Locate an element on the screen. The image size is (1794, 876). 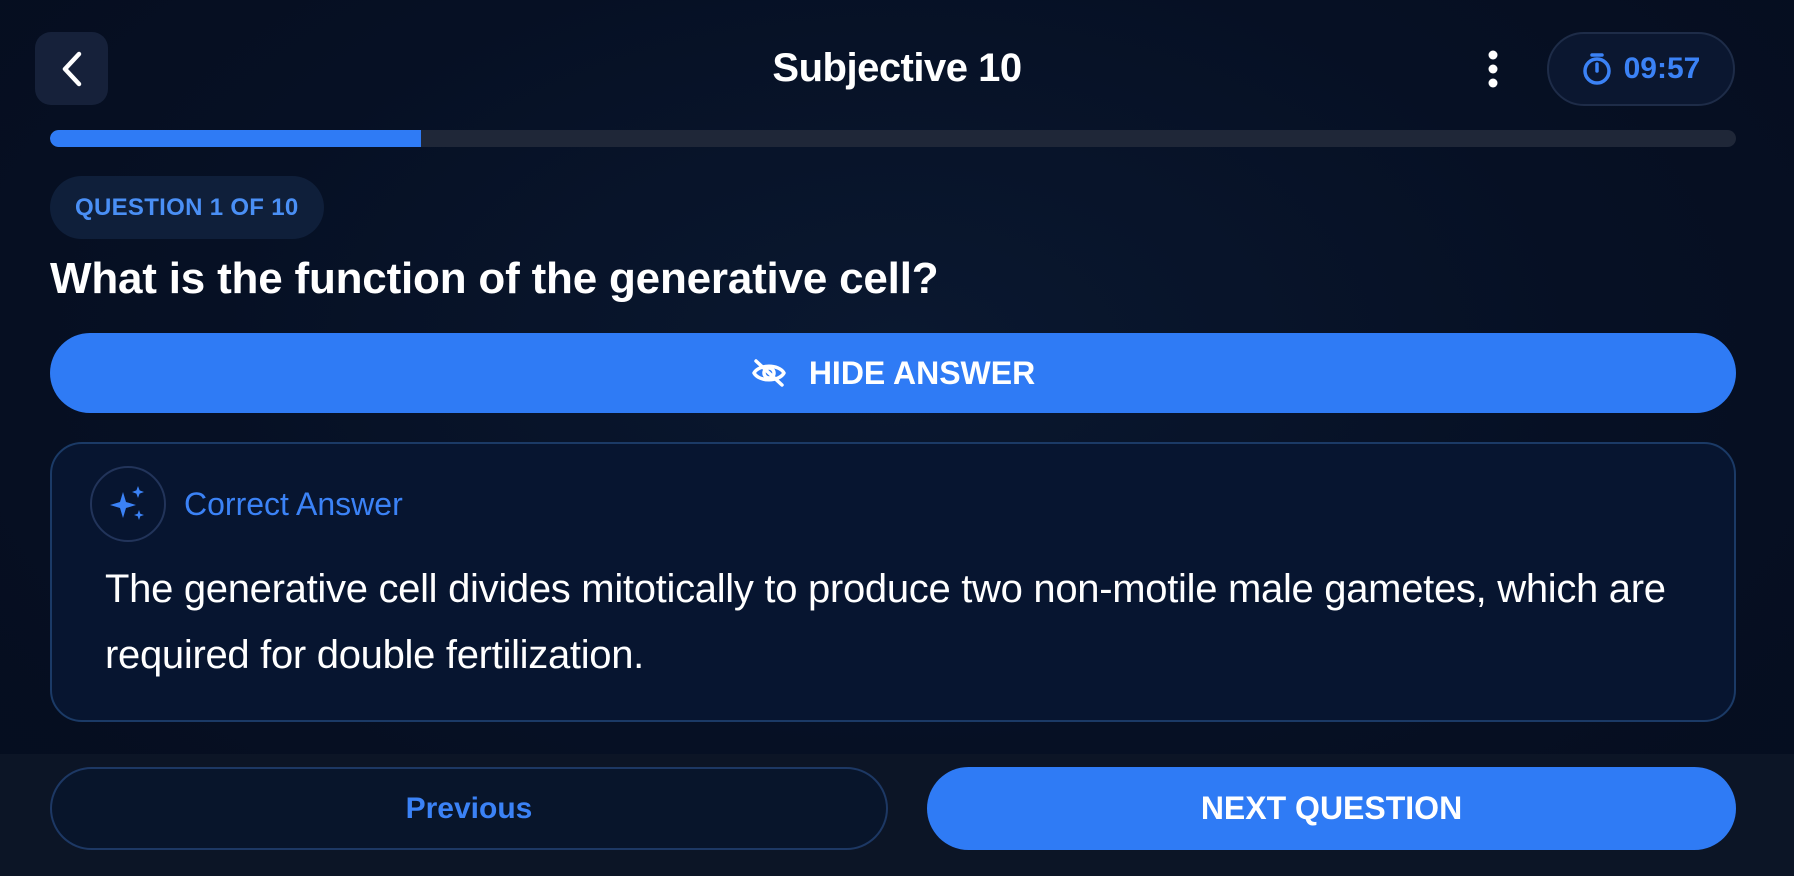
next-question-button: NEXT QUESTION is located at coordinates (1331, 808).